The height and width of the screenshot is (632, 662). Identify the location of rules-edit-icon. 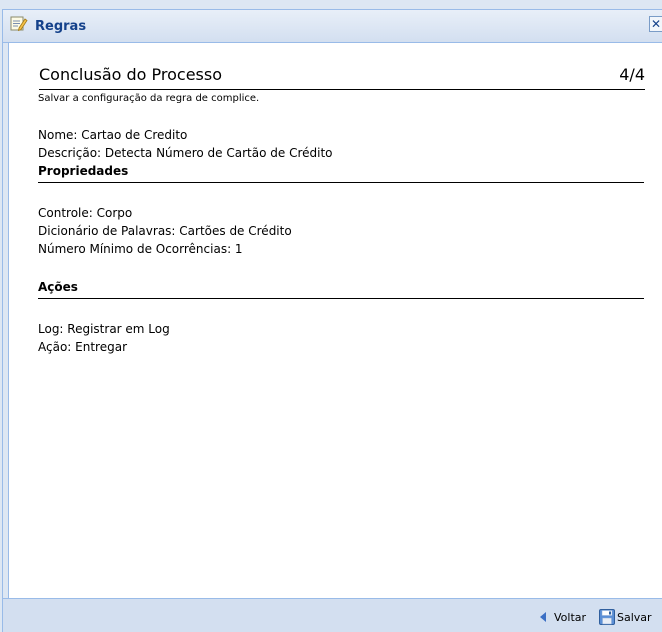
(19, 24).